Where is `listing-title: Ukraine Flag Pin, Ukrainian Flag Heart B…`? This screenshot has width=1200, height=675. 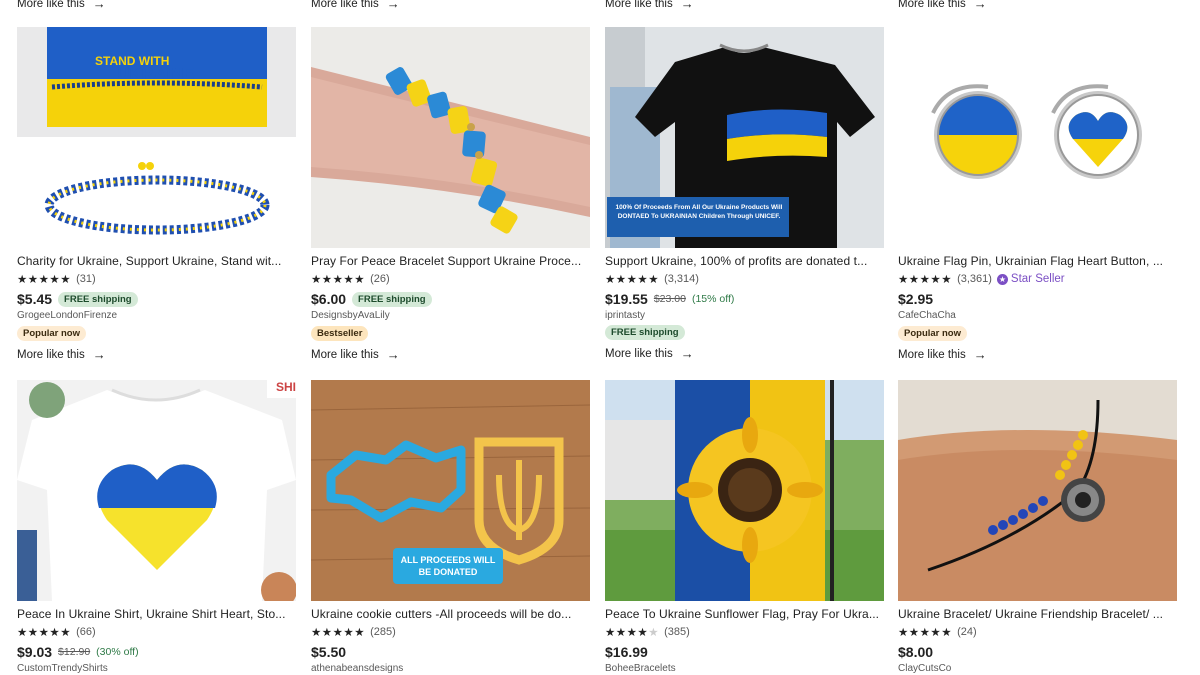
listing-title: Ukraine Flag Pin, Ukrainian Flag Heart B… is located at coordinates (1037, 261).